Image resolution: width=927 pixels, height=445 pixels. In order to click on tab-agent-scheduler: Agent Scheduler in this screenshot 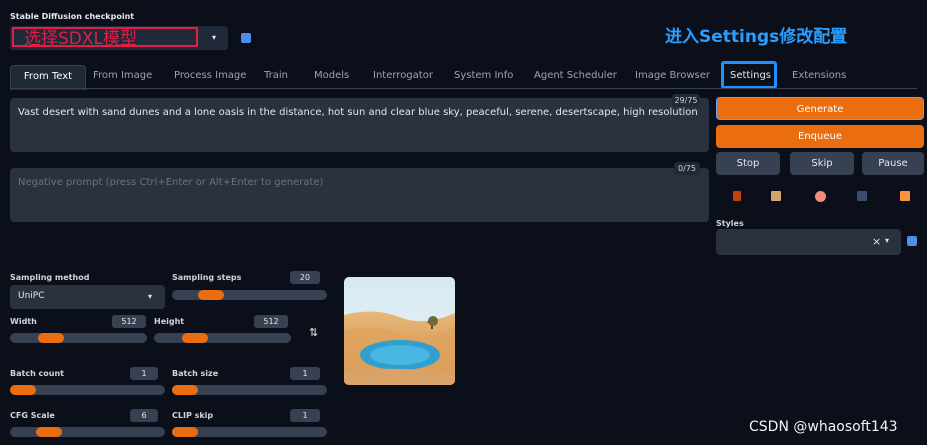, I will do `click(575, 76)`.